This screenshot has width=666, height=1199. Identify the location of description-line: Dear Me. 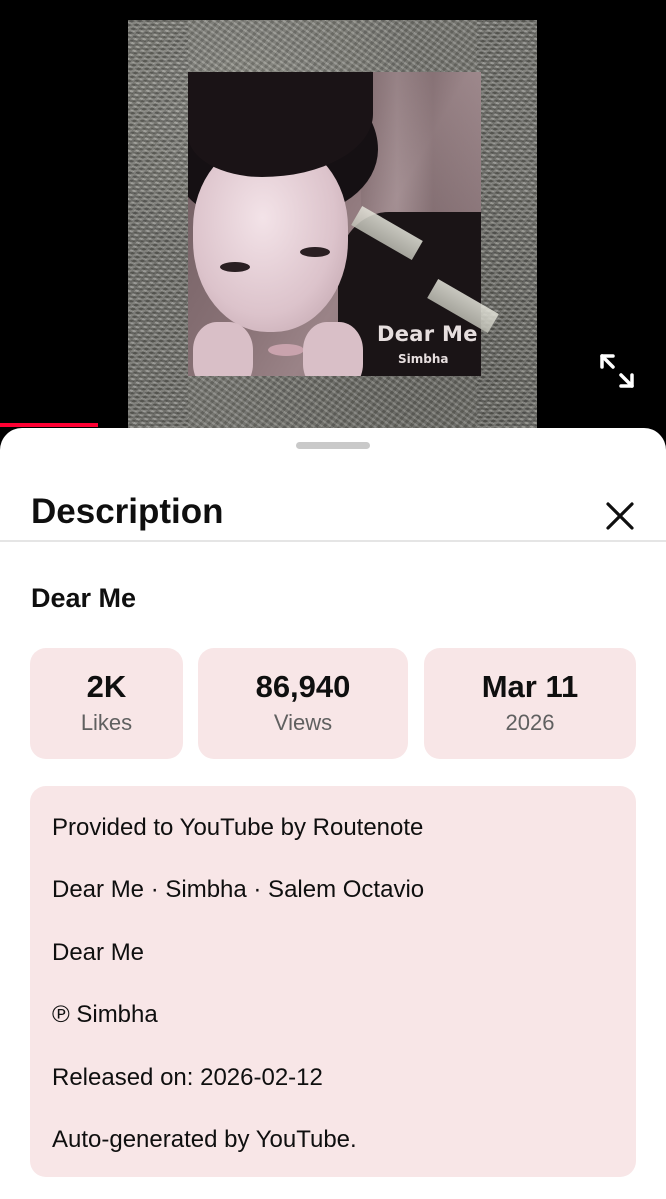
(98, 952).